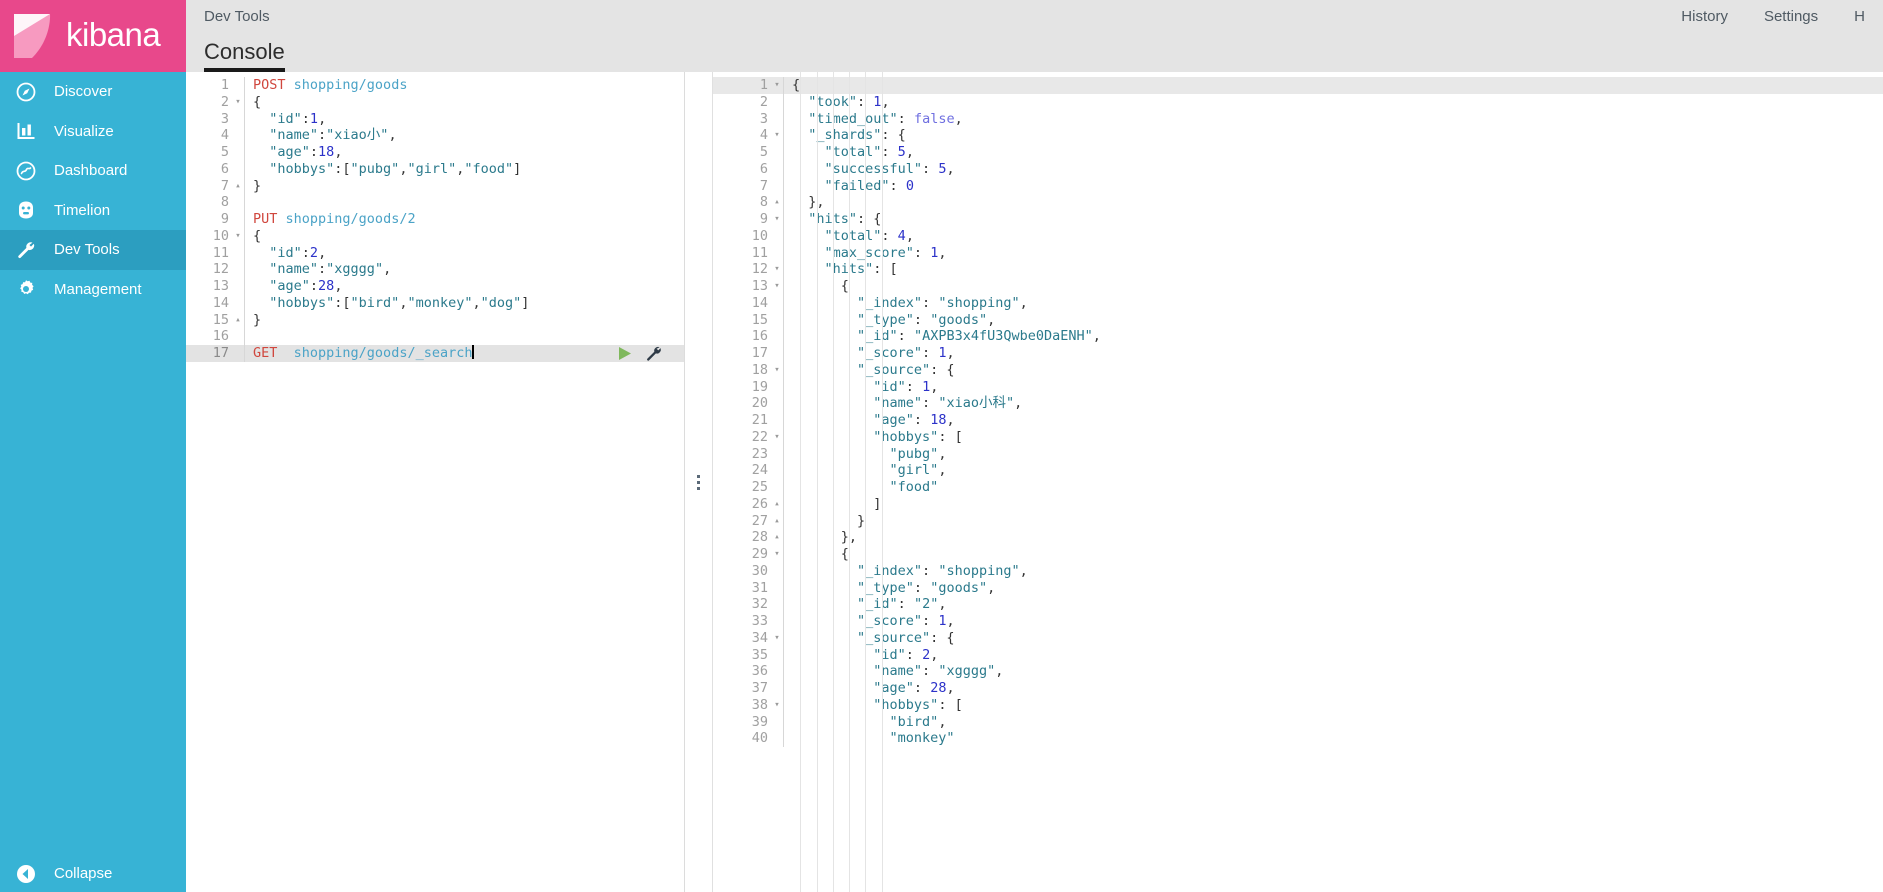  What do you see at coordinates (435, 135) in the screenshot?
I see `editor-line: 4 "name":"xiao小",` at bounding box center [435, 135].